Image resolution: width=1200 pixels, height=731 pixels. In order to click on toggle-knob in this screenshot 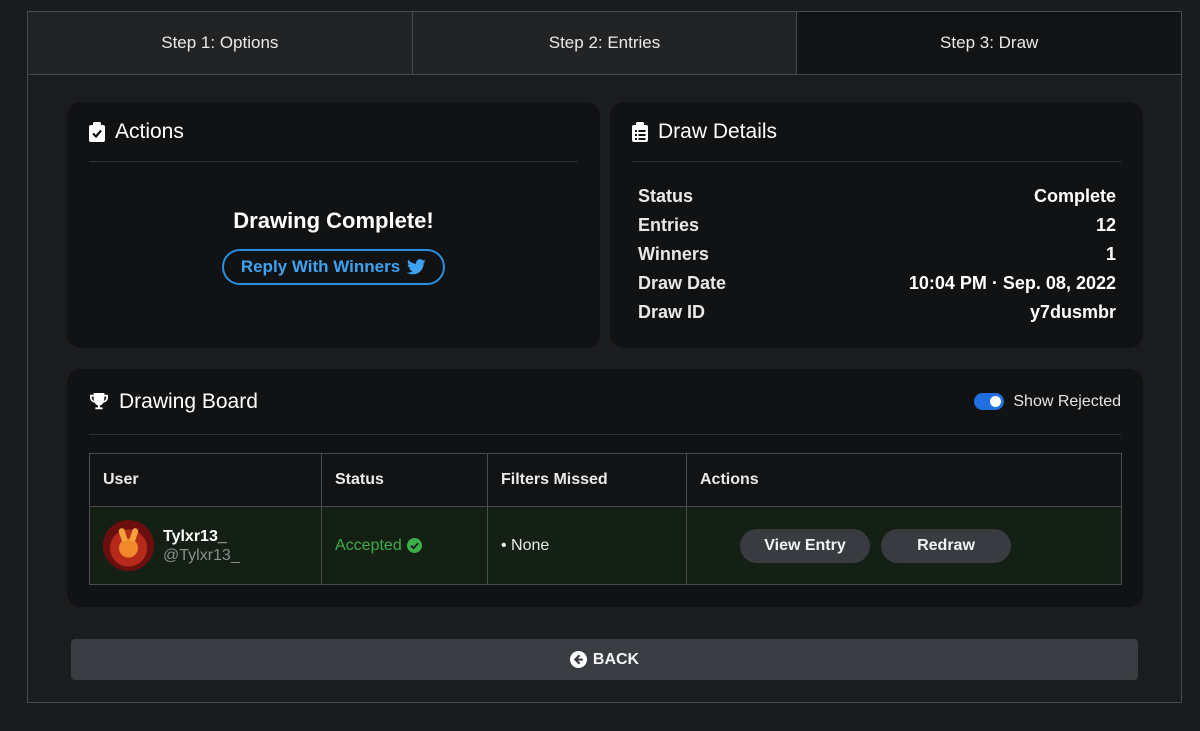, I will do `click(996, 401)`.